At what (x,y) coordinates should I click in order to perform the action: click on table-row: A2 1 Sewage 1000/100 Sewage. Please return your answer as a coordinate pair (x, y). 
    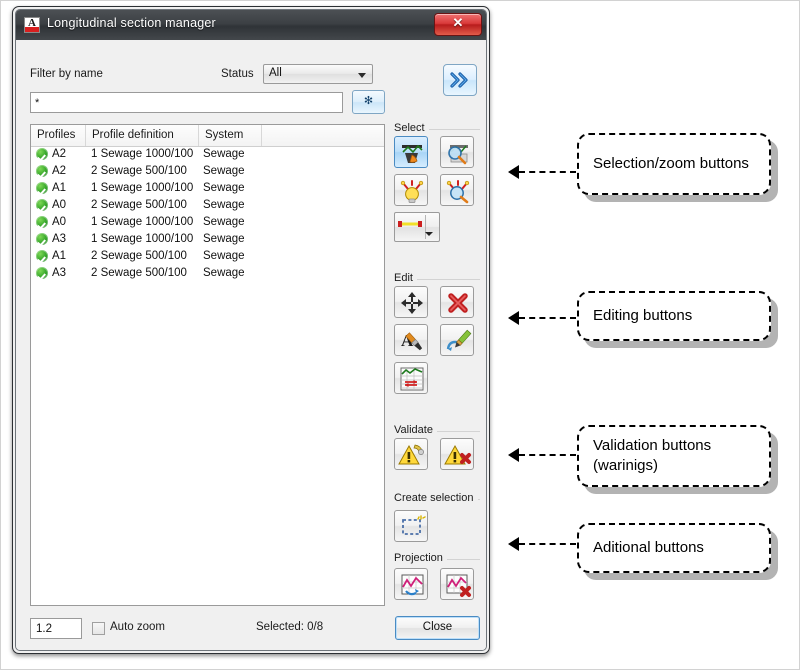
    Looking at the image, I should click on (207, 154).